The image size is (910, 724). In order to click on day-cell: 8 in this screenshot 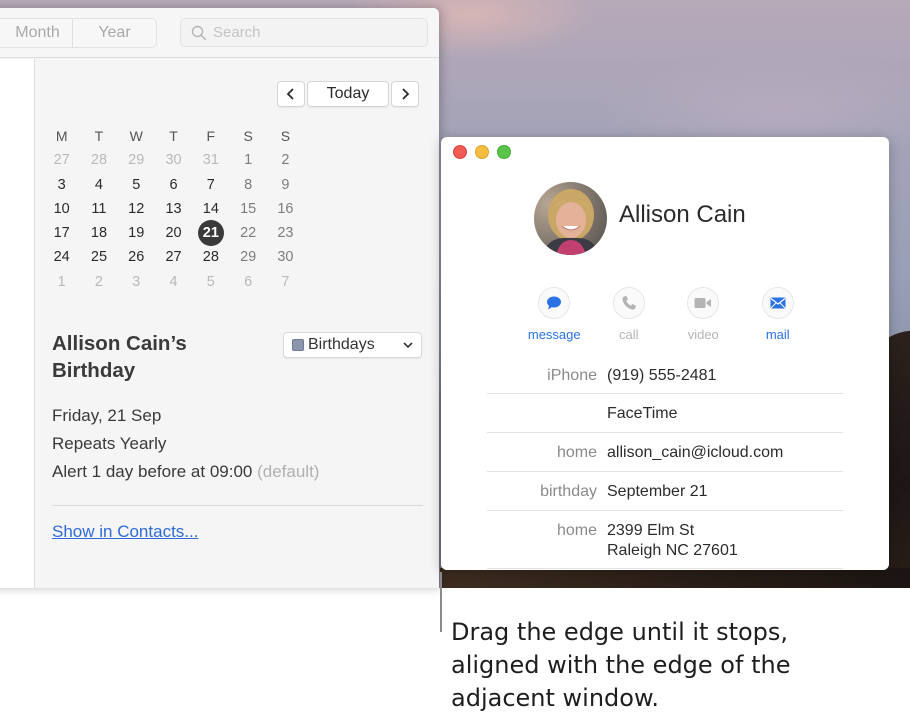, I will do `click(247, 185)`.